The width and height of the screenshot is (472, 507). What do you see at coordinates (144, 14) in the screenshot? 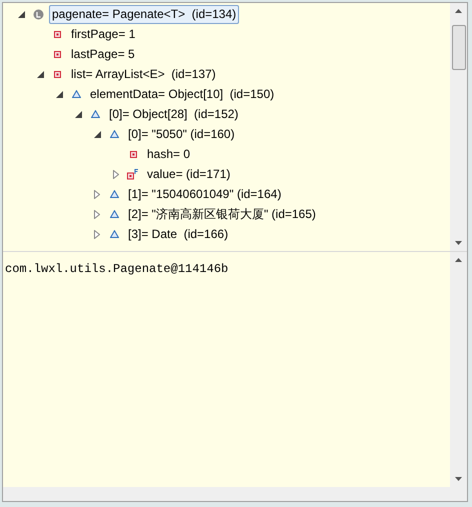
I see `tree-item: pagenate= Pagenate<T> (id=134)` at bounding box center [144, 14].